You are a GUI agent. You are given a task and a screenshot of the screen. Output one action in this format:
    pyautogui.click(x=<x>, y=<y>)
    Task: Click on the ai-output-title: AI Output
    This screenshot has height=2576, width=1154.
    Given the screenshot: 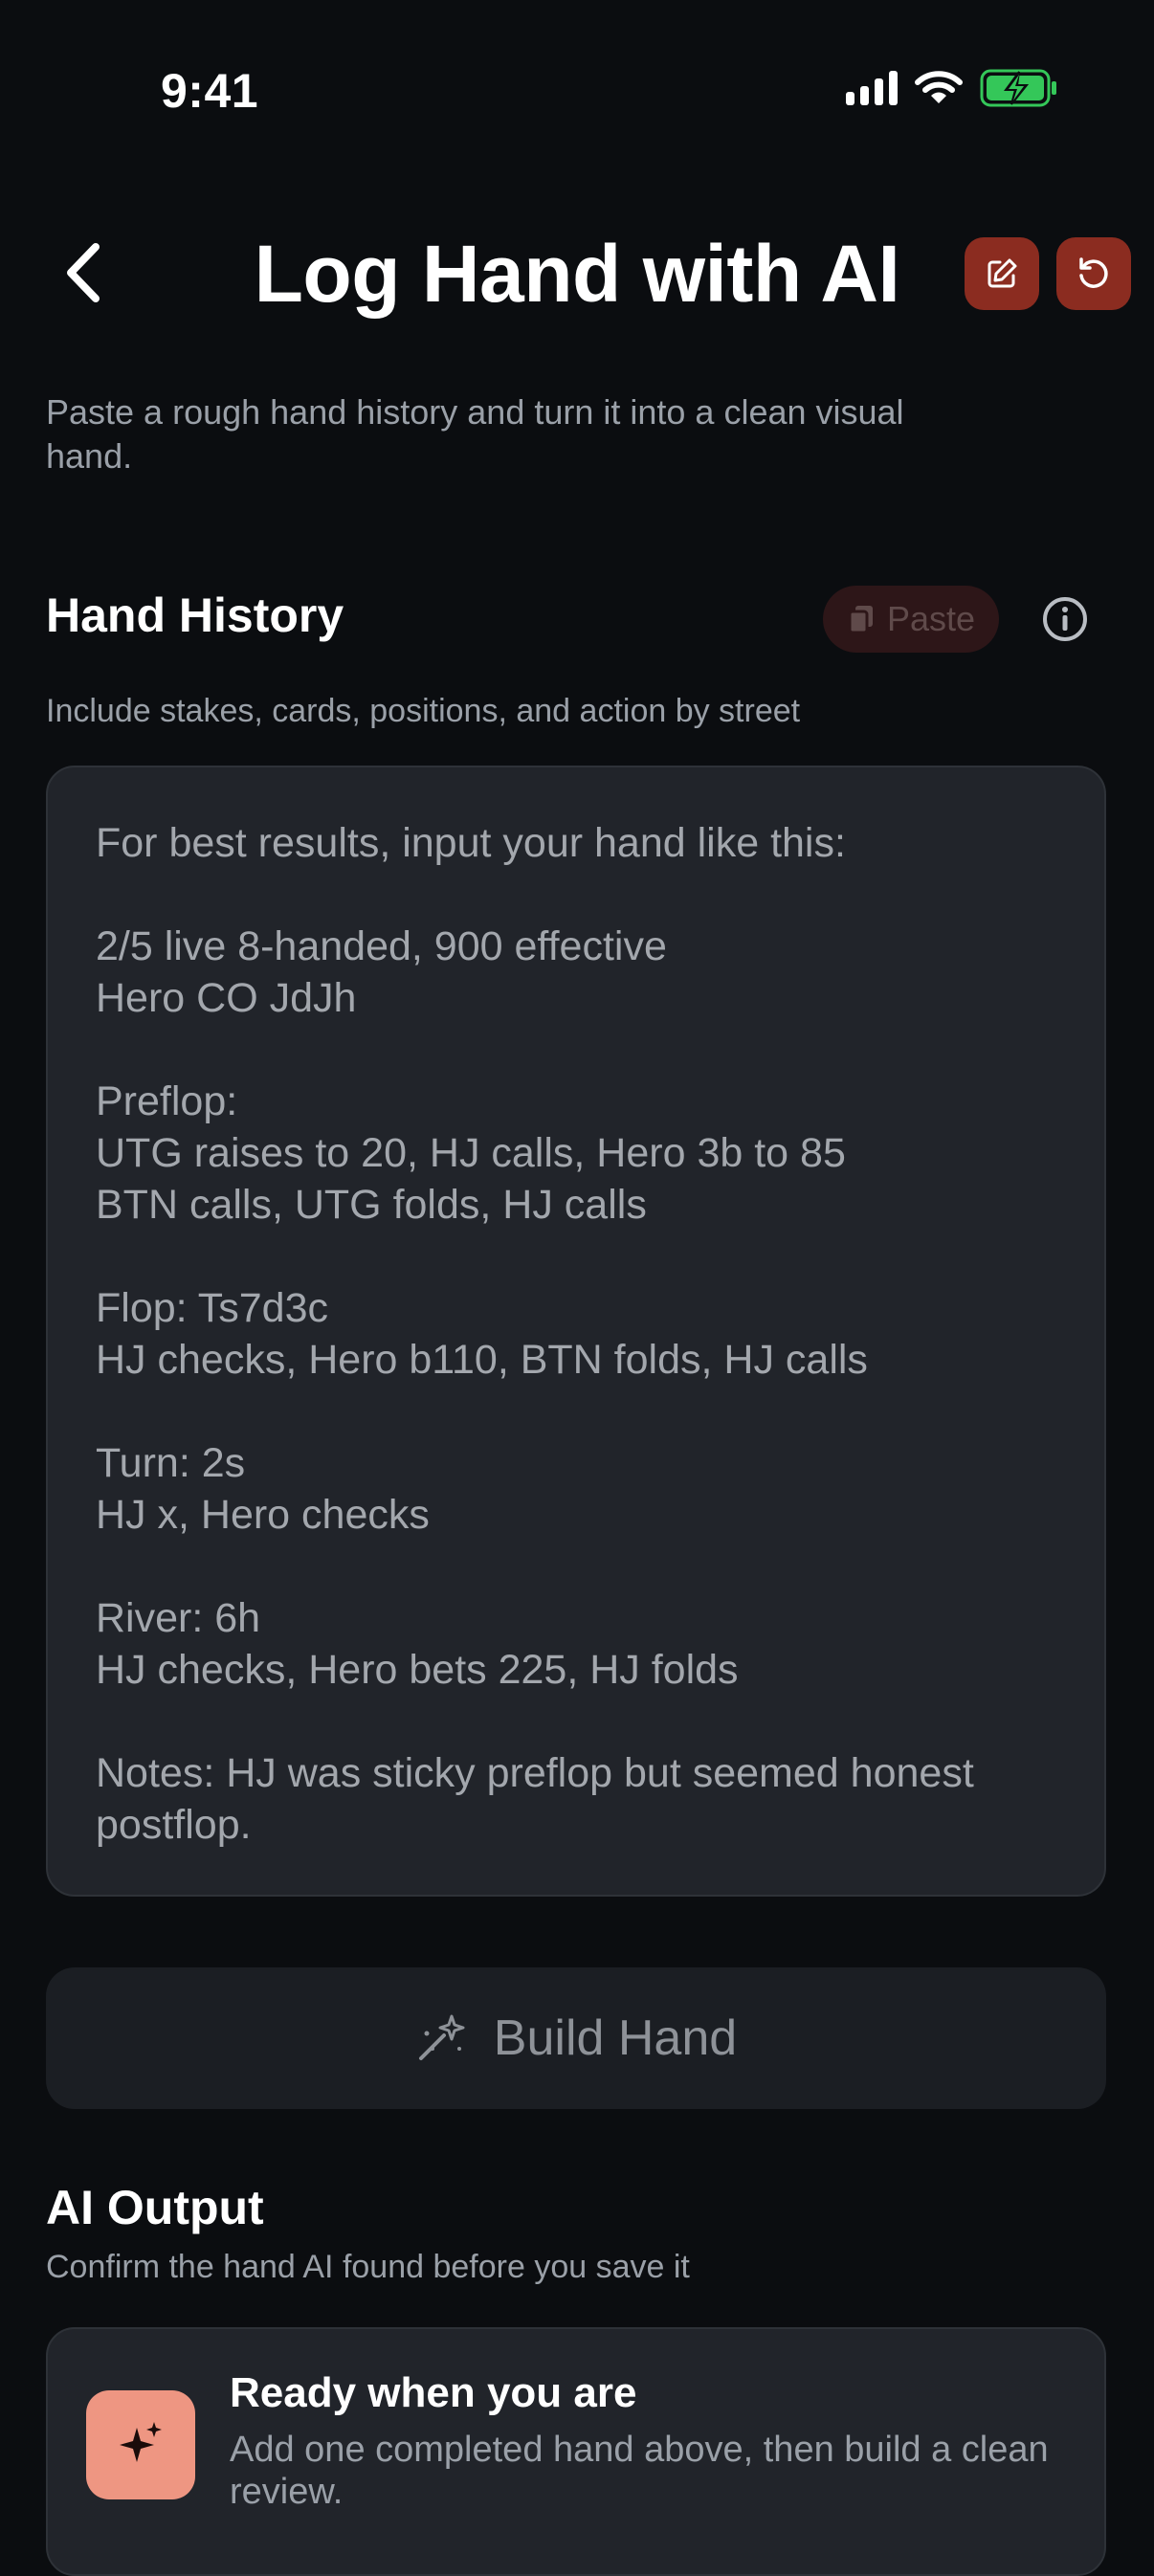 What is the action you would take?
    pyautogui.click(x=155, y=2207)
    